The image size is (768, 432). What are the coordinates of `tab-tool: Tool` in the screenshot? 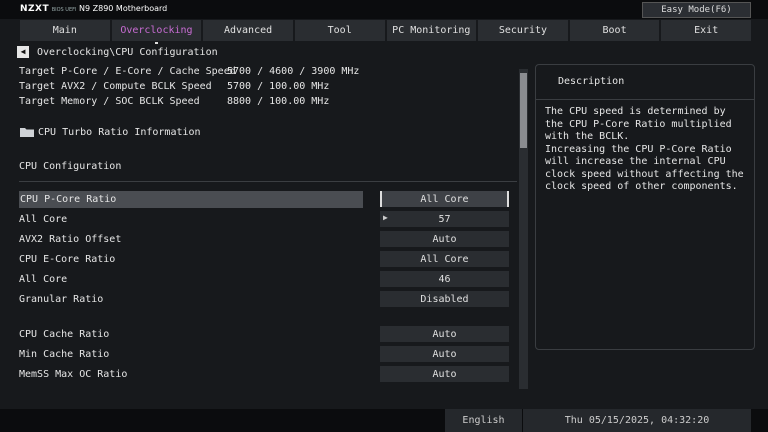 It's located at (339, 30).